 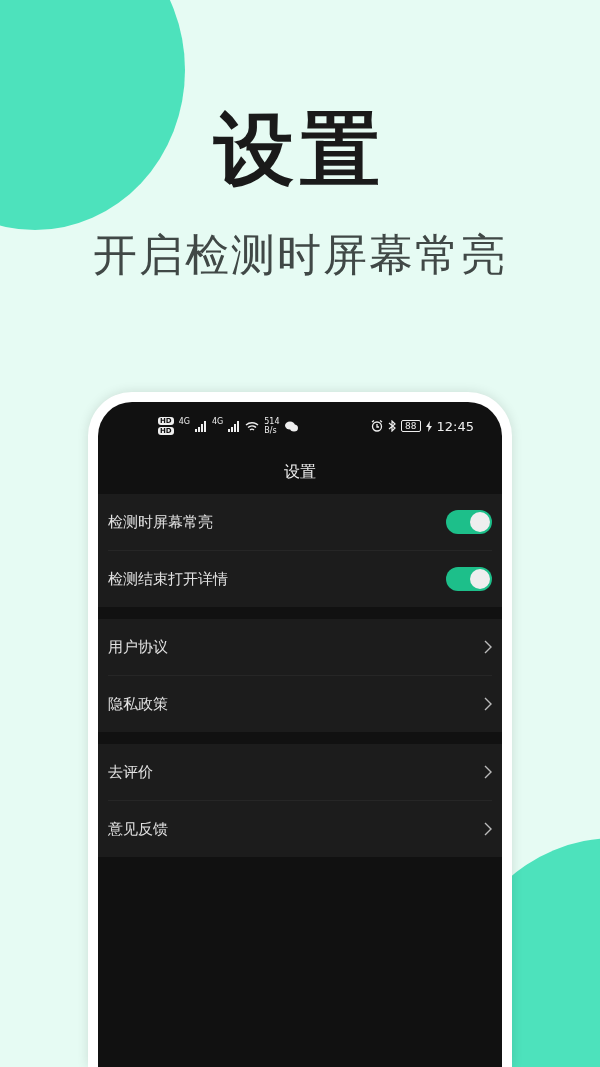 I want to click on network-speed: 514, so click(x=272, y=421).